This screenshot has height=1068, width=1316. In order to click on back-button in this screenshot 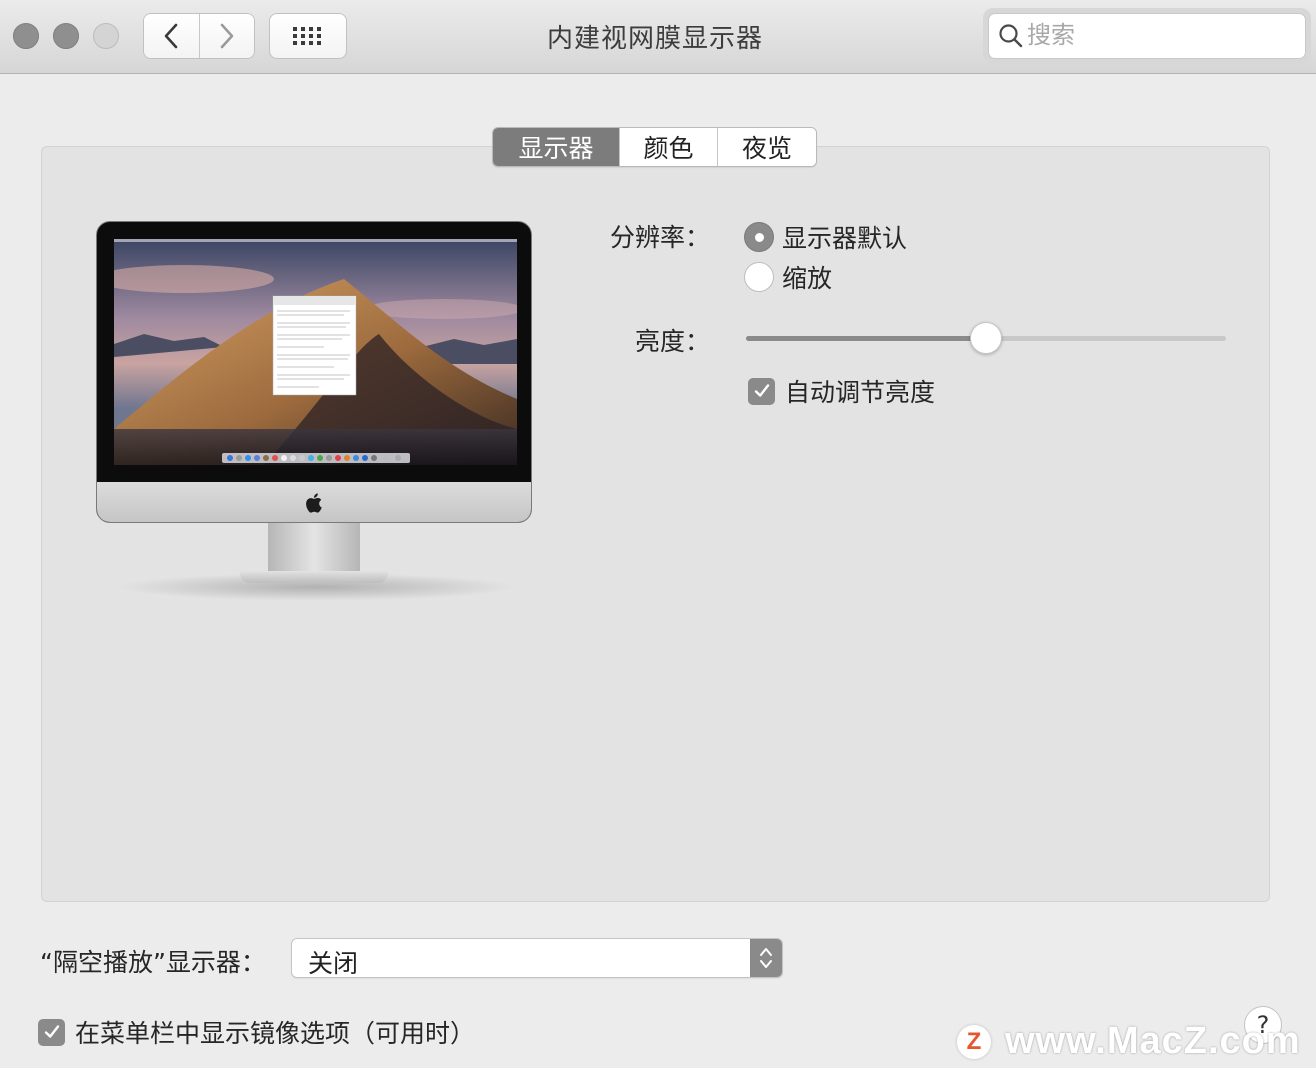, I will do `click(171, 36)`.